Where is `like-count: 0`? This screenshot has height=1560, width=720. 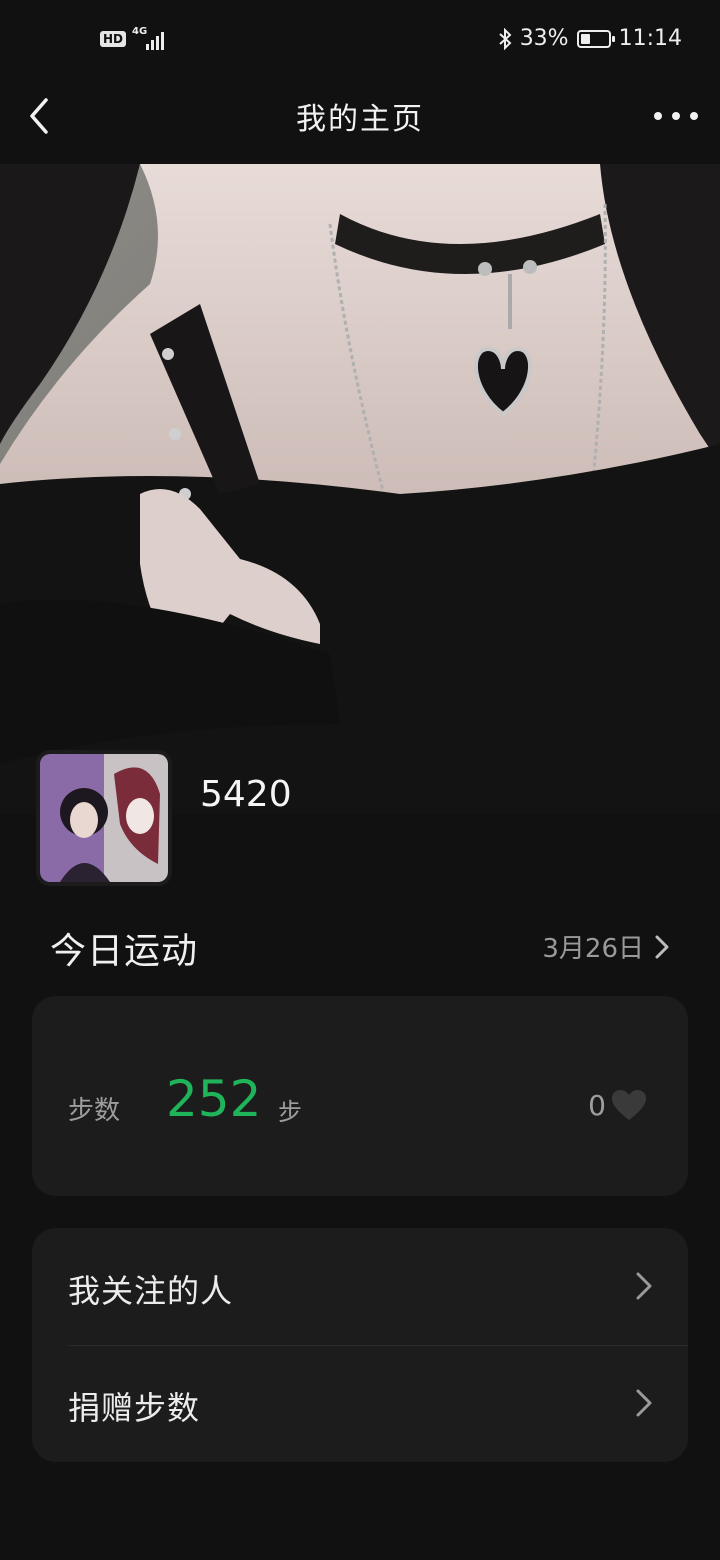
like-count: 0 is located at coordinates (597, 1105).